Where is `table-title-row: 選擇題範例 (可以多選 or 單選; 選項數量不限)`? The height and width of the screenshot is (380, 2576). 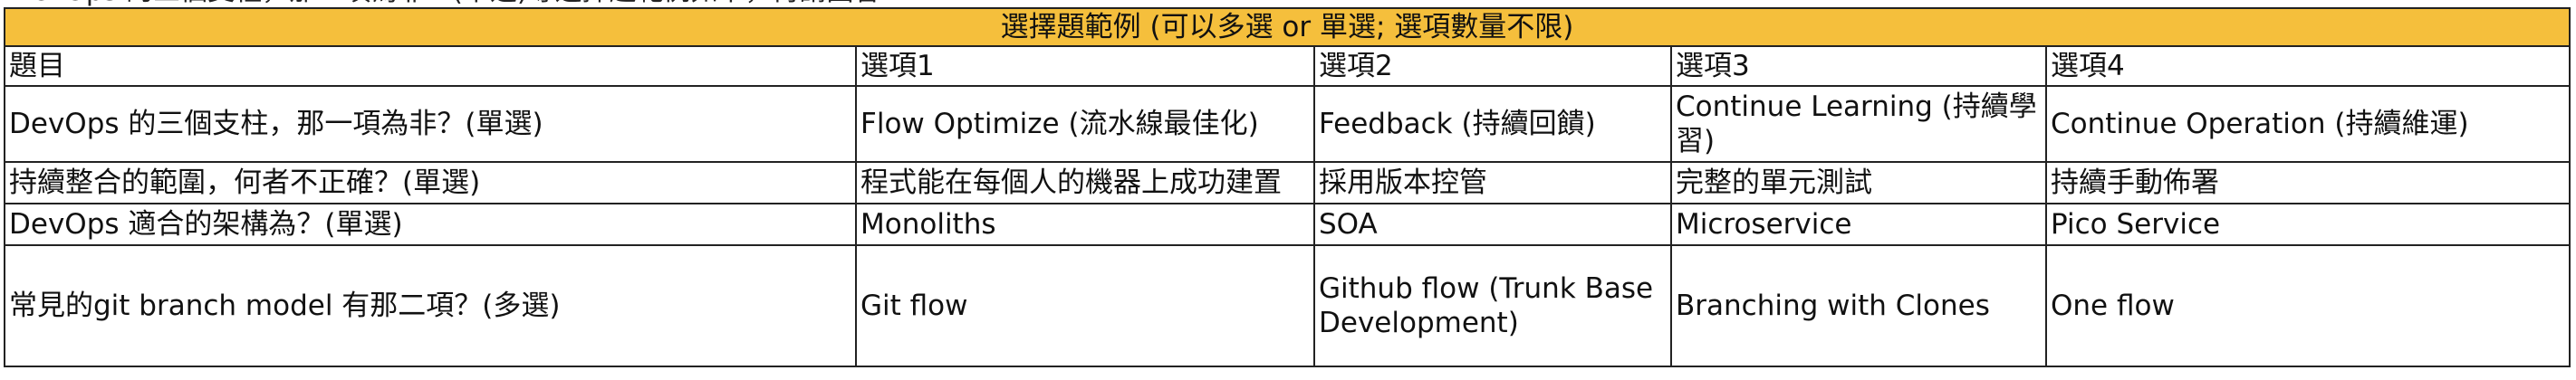 table-title-row: 選擇題範例 (可以多選 or 單選; 選項數量不限) is located at coordinates (1287, 27).